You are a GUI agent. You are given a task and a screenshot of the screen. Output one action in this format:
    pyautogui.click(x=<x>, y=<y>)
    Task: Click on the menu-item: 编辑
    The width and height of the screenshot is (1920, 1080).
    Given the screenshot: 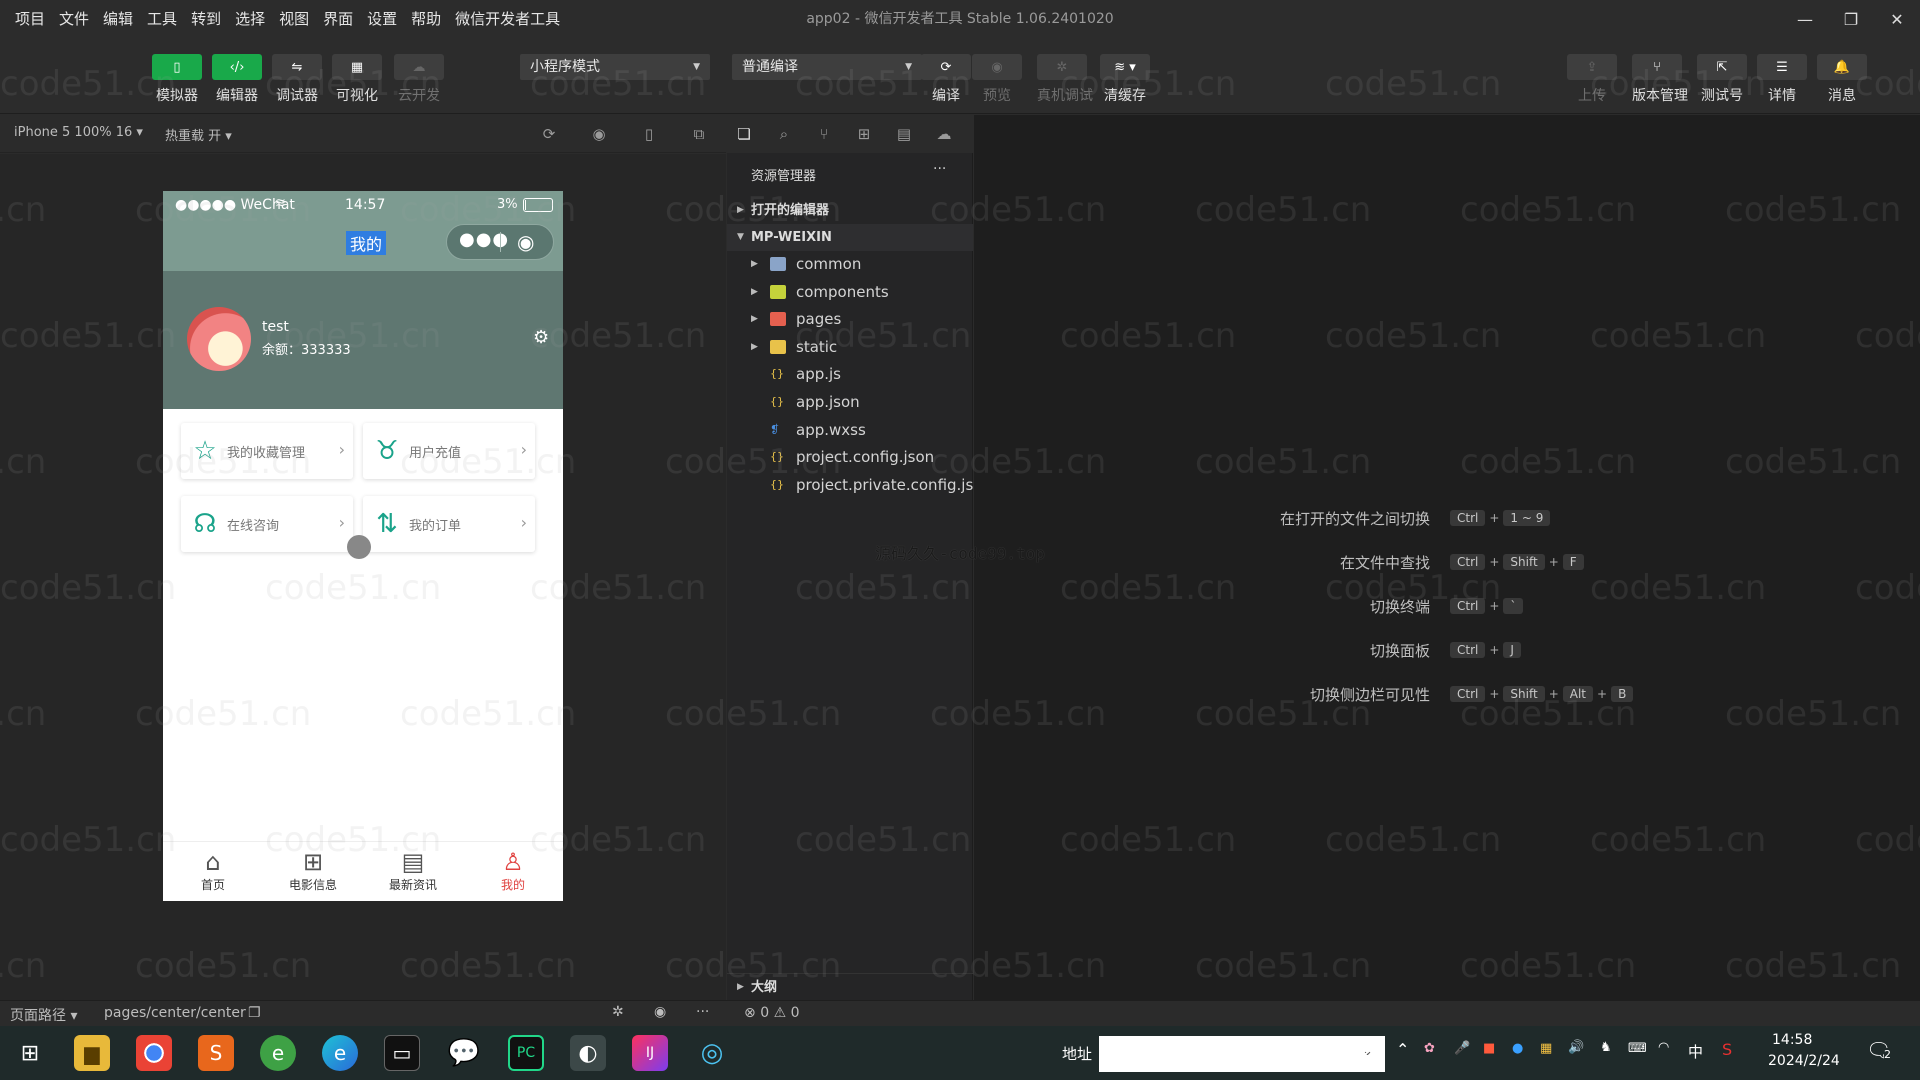 What is the action you would take?
    pyautogui.click(x=118, y=19)
    